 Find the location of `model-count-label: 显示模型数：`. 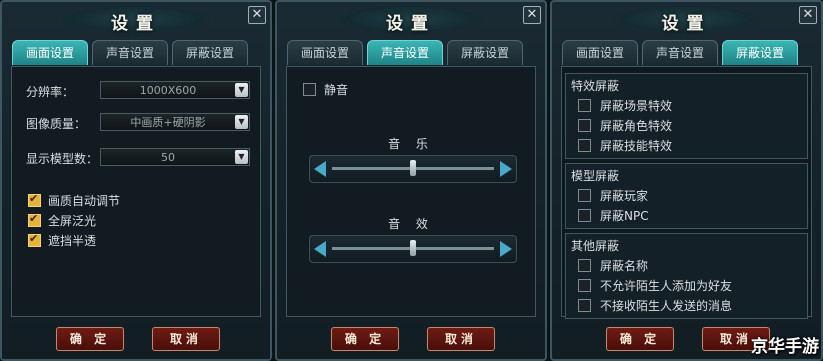

model-count-label: 显示模型数： is located at coordinates (62, 159).